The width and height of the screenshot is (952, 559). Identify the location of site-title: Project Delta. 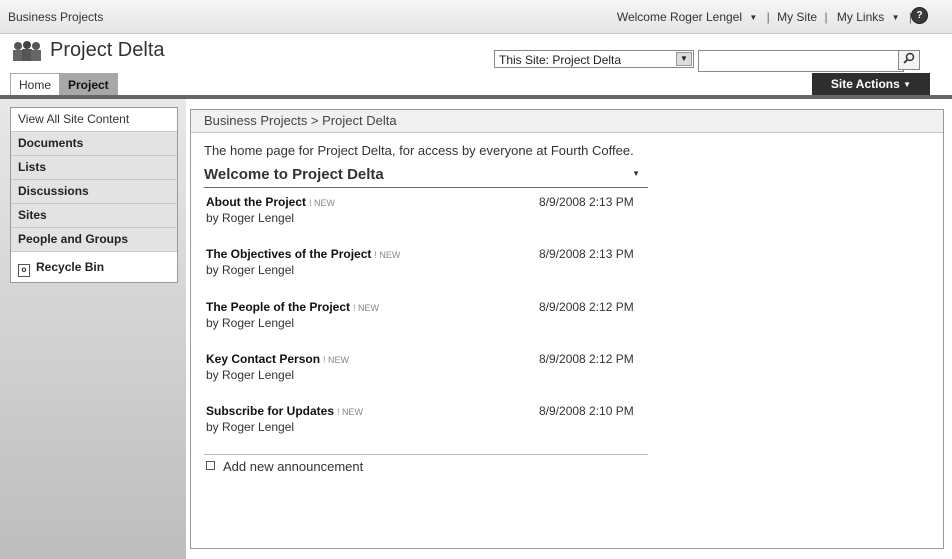
(107, 50).